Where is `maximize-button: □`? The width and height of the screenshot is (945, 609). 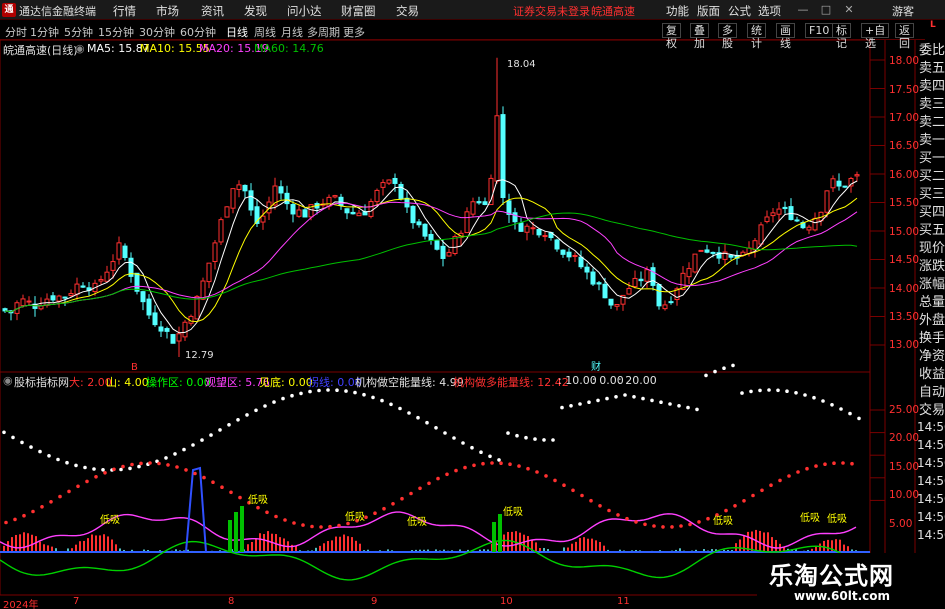 maximize-button: □ is located at coordinates (826, 10).